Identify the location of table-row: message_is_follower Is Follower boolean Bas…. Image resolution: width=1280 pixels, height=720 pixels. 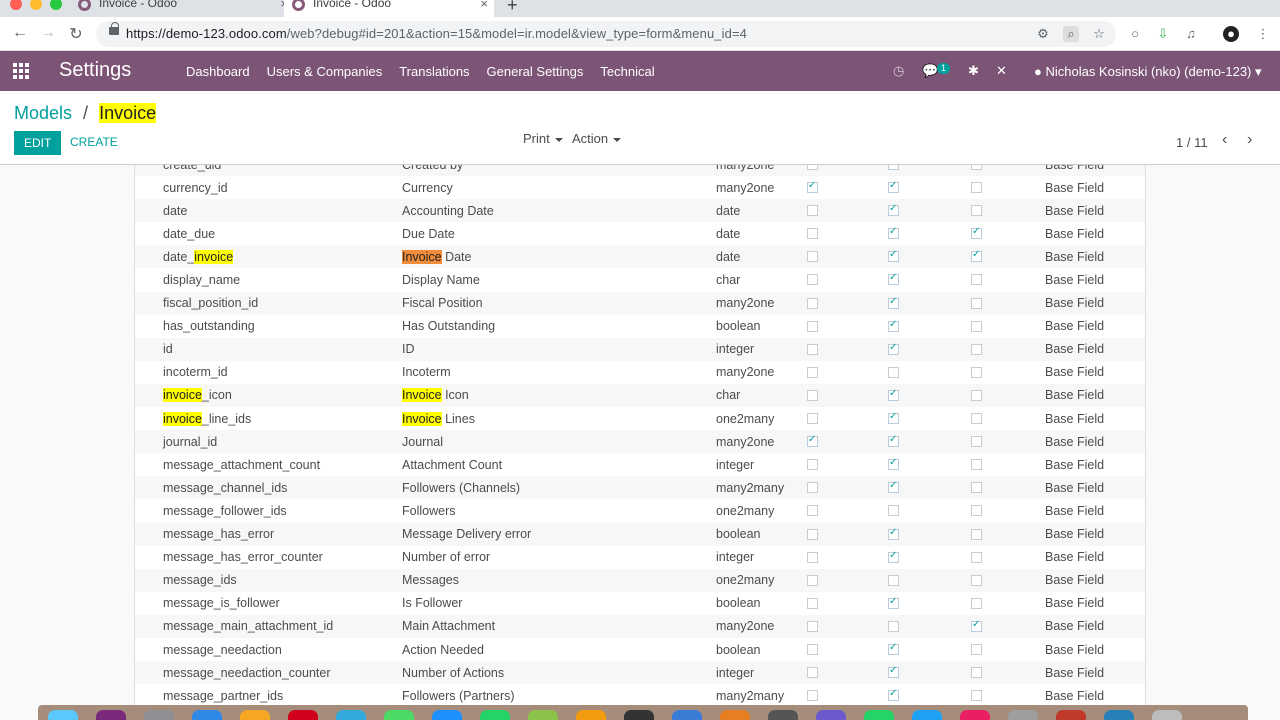
(640, 603).